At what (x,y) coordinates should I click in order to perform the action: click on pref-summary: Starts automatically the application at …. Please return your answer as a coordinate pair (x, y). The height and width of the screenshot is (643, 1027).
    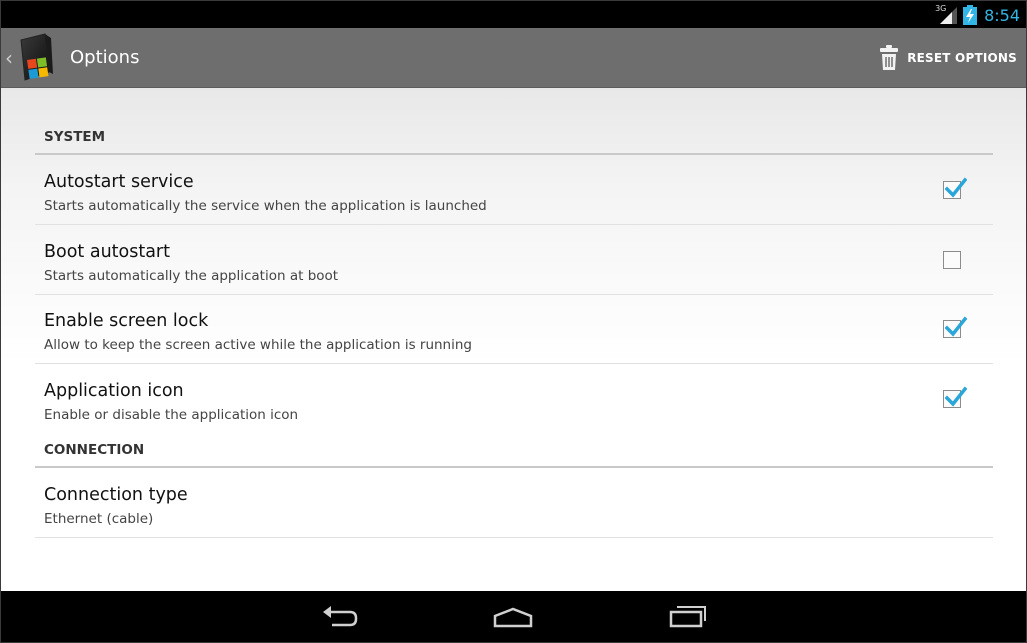
    Looking at the image, I should click on (191, 276).